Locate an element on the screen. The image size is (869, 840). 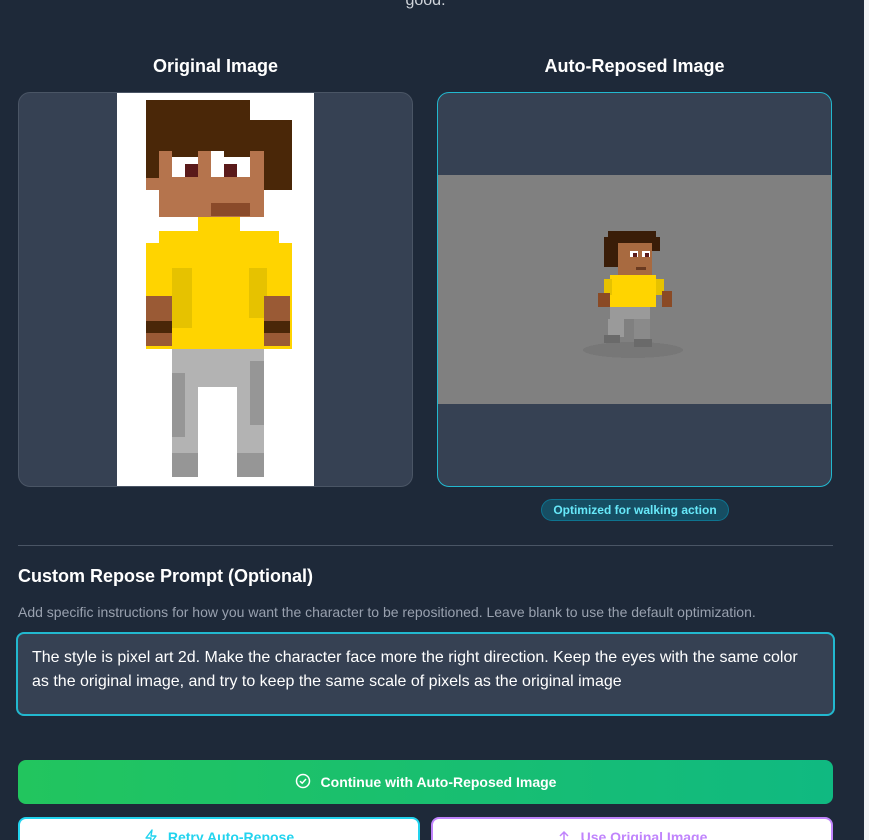
original-character-image is located at coordinates (215, 289).